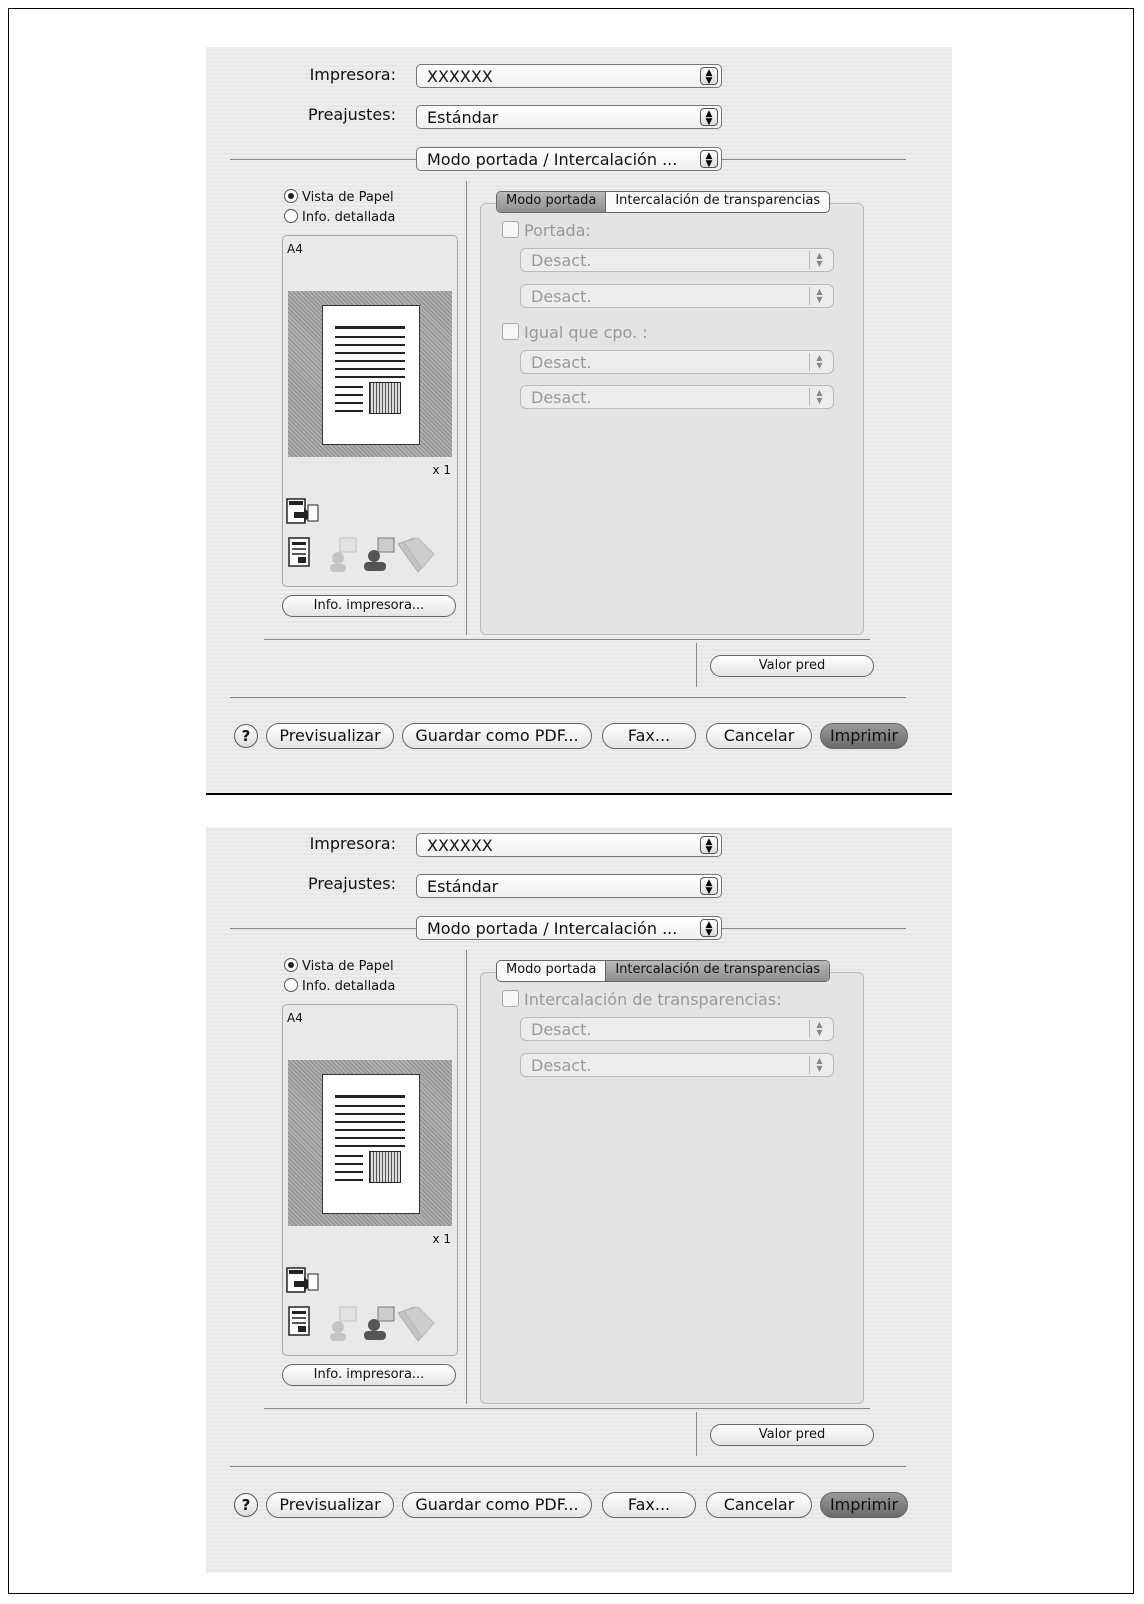 The width and height of the screenshot is (1144, 1604). Describe the element at coordinates (677, 1065) in the screenshot. I see `interleave-select-2: Desact. ▲ ▼` at that location.